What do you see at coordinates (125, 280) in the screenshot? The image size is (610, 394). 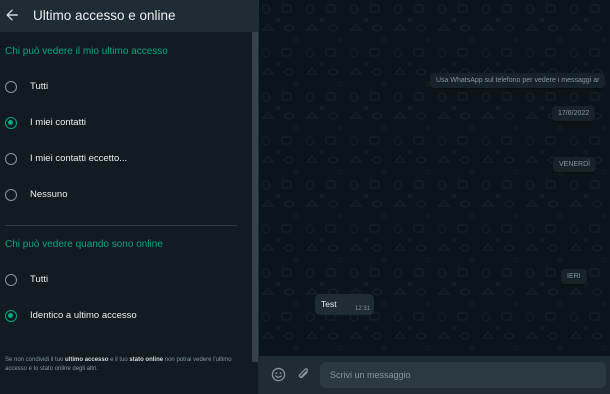 I see `online-option-everyone: Tutti` at bounding box center [125, 280].